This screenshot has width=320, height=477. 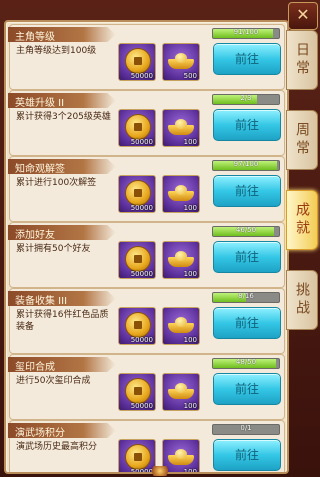 I want to click on quest-row: 玺印合成 进行50次玺印合成 50000 100 48/50 前往, so click(x=146, y=387).